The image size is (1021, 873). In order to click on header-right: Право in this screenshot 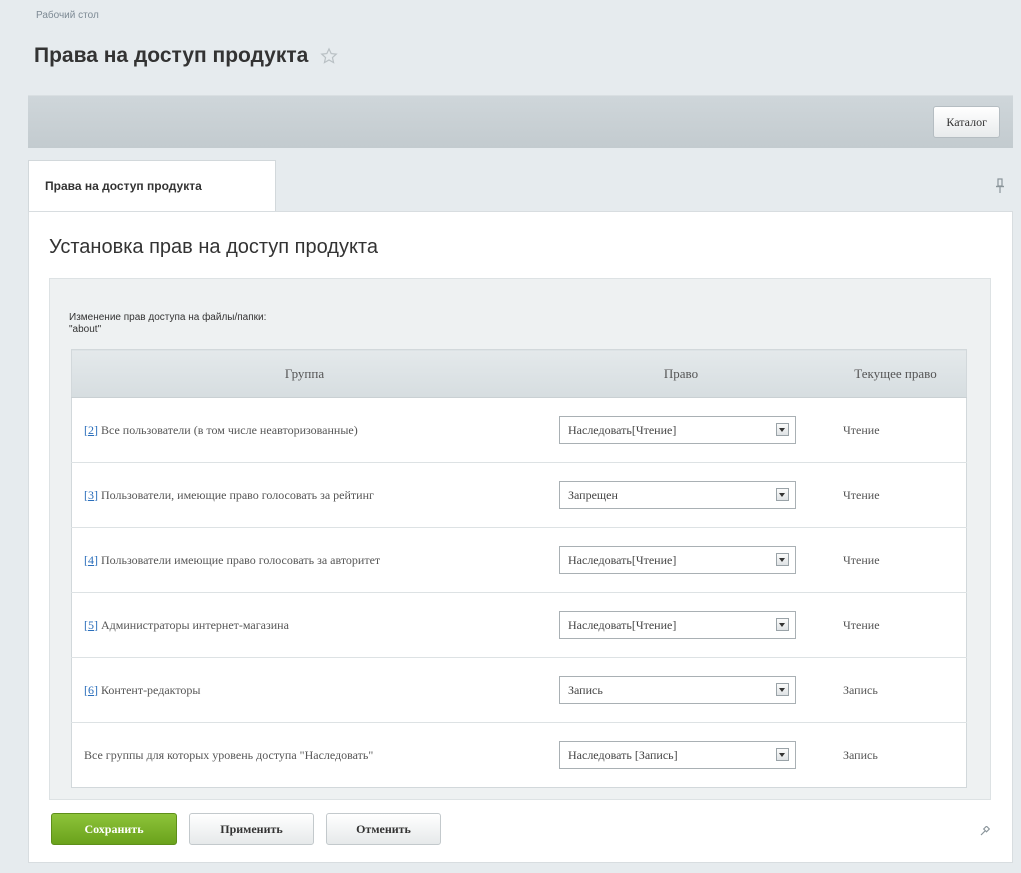, I will do `click(681, 373)`.